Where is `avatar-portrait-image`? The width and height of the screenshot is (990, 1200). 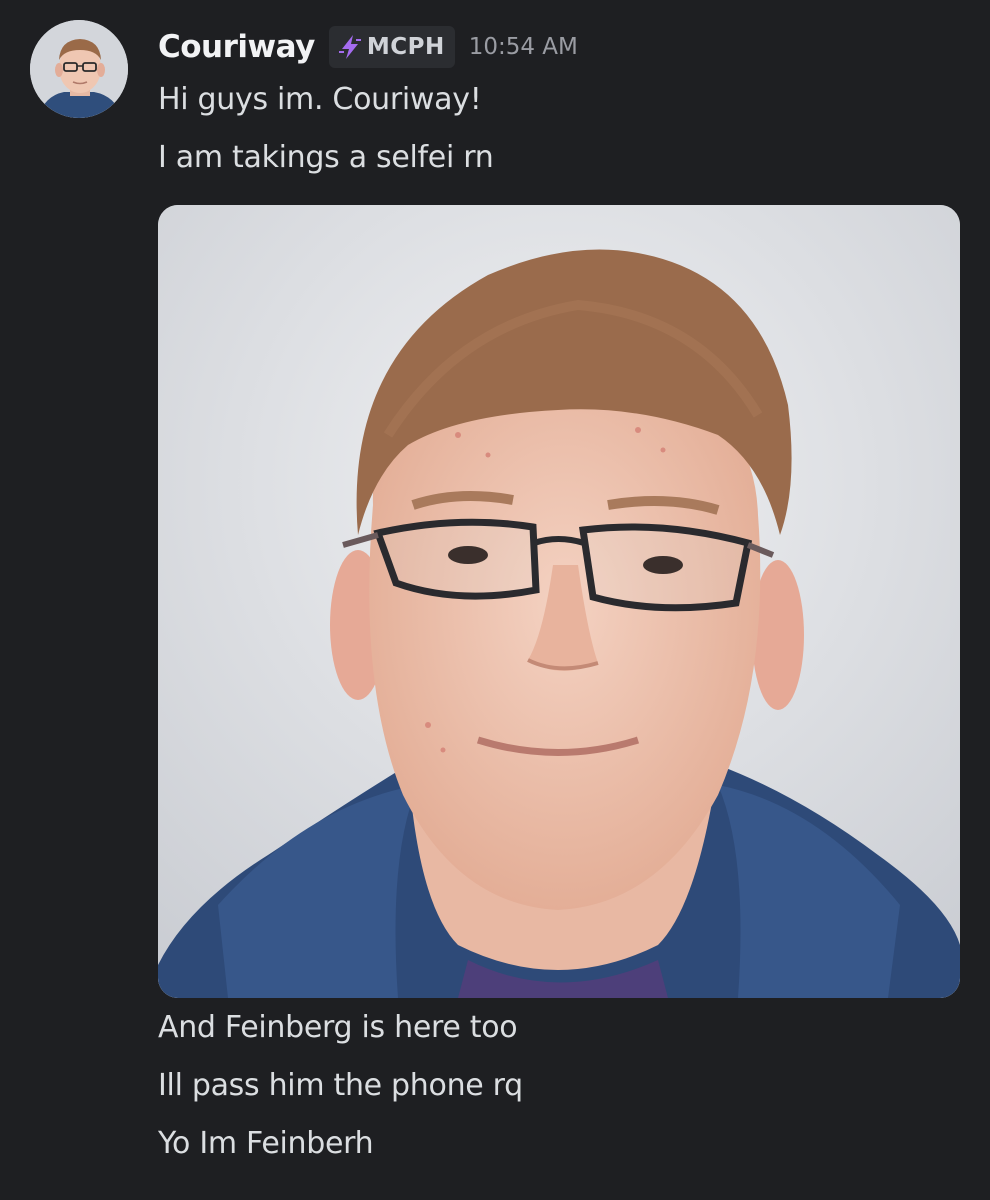
avatar-portrait-image is located at coordinates (79, 69).